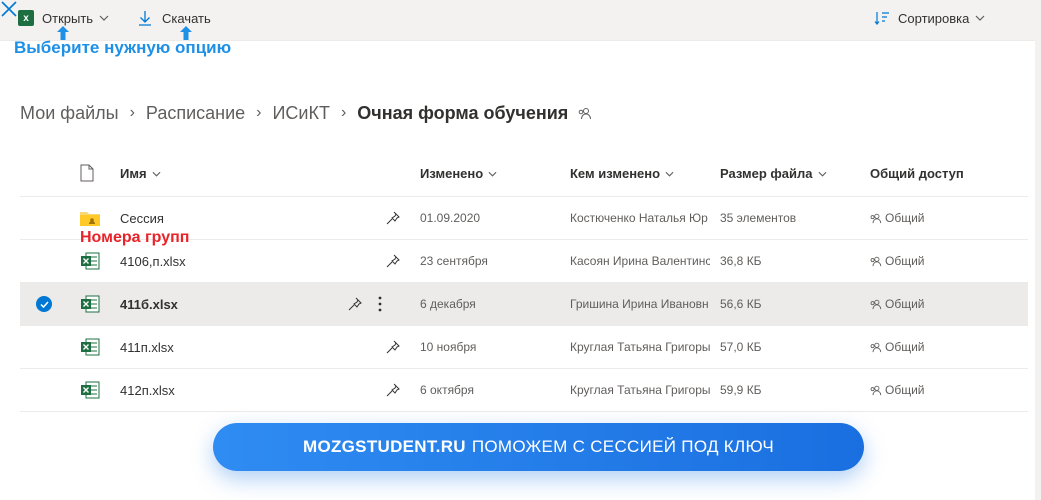  Describe the element at coordinates (766, 173) in the screenshot. I see `column-header-label: Размер файла` at that location.